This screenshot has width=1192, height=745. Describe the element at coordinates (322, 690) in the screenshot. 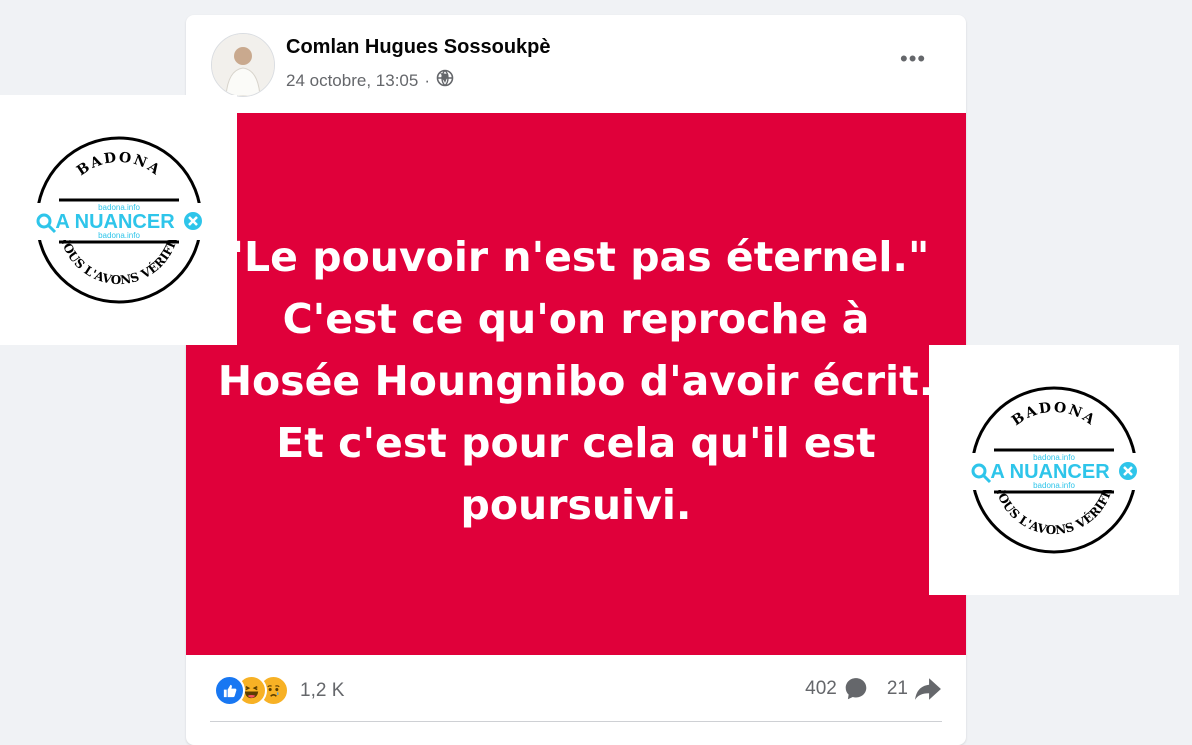

I see `reaction-count: 1,2 K` at that location.